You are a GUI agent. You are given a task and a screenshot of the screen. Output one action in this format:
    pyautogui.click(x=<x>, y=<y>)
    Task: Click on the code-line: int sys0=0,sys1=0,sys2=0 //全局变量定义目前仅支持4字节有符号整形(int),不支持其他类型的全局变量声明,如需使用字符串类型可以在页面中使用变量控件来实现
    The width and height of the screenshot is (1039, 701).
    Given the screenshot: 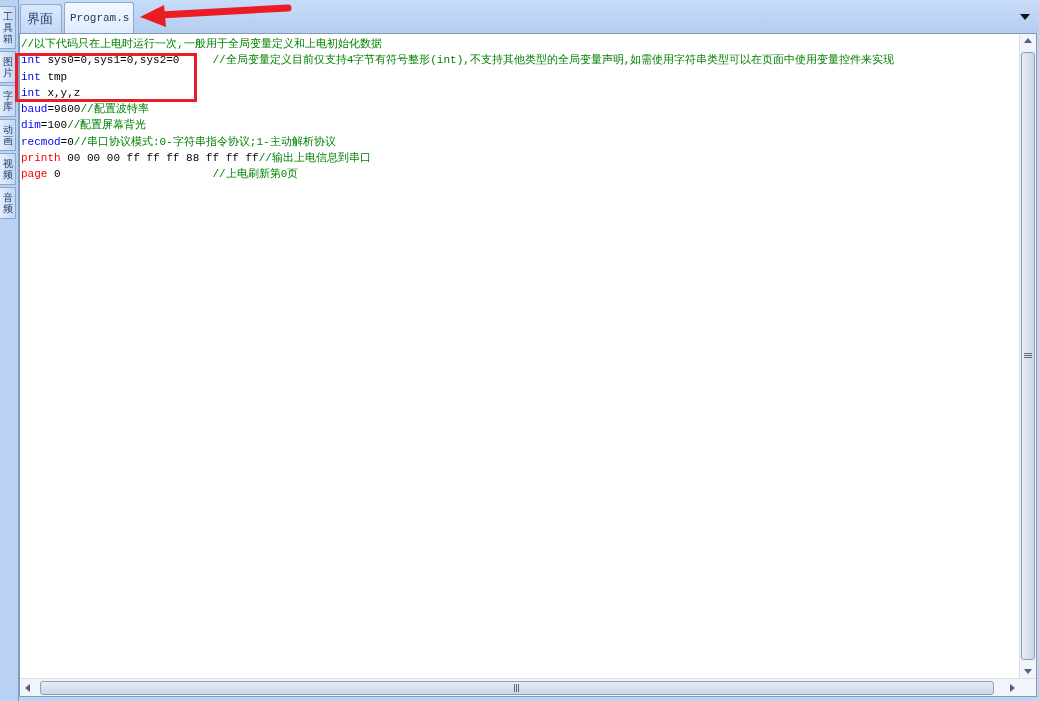 What is the action you would take?
    pyautogui.click(x=458, y=61)
    